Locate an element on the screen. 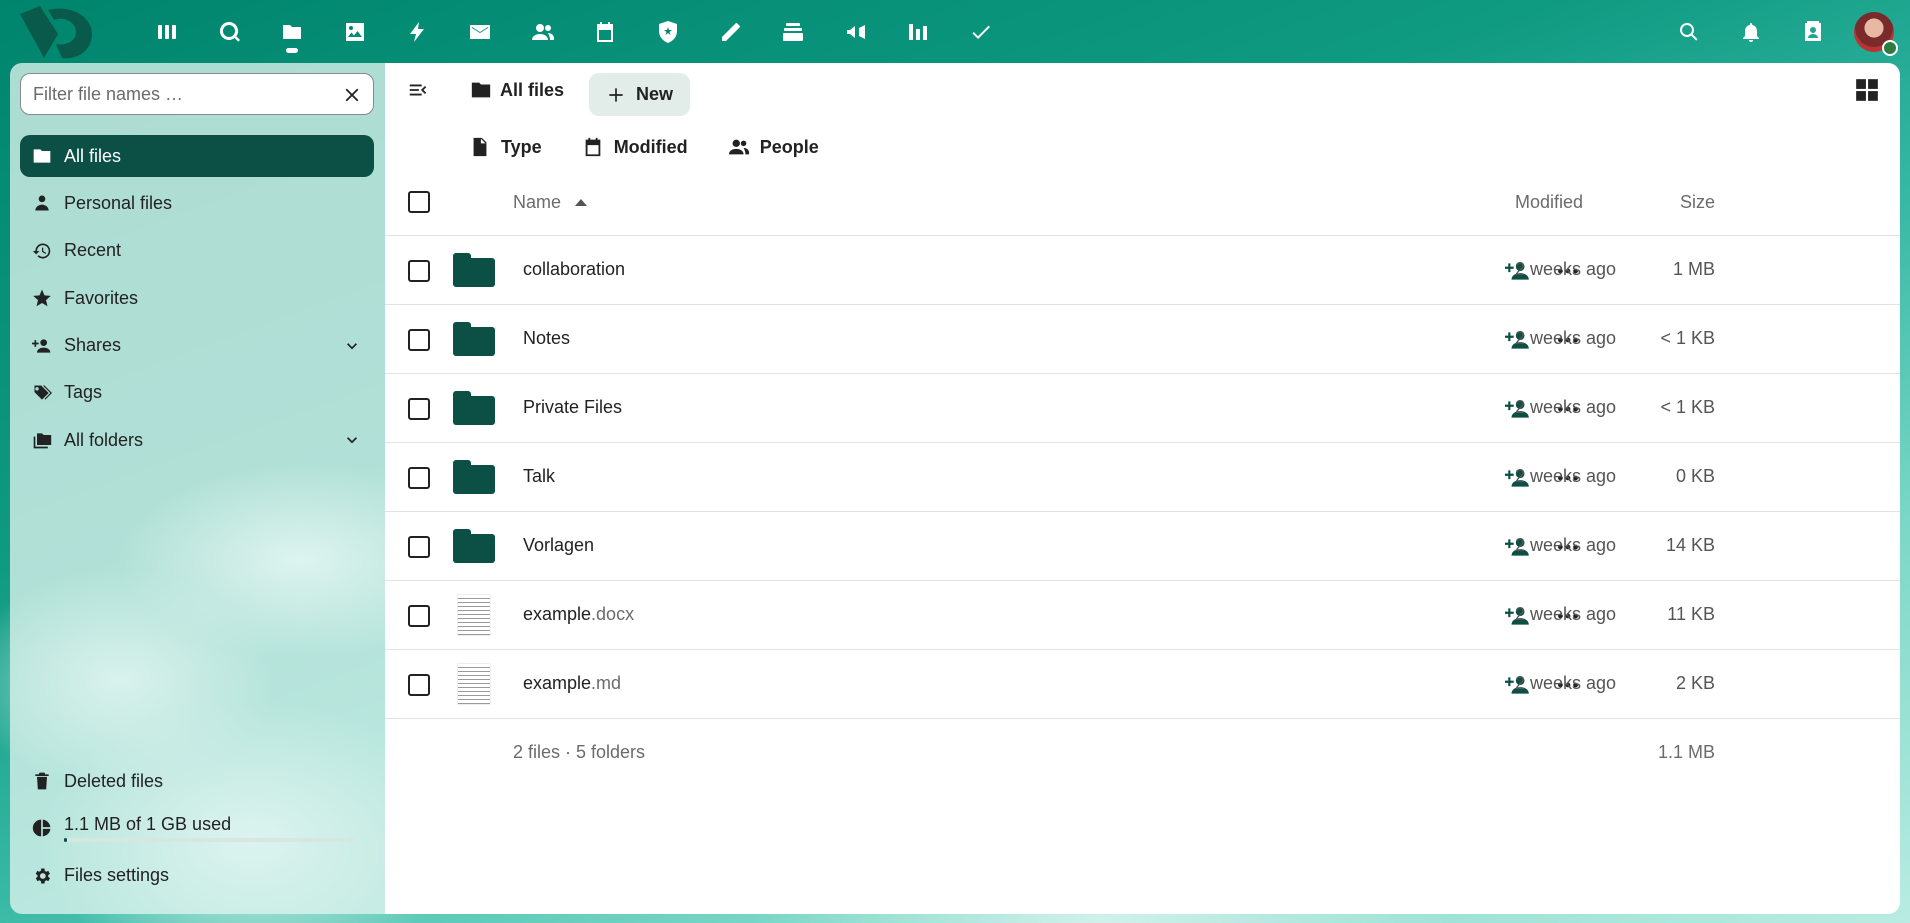  contacts-menu-icon is located at coordinates (1813, 31).